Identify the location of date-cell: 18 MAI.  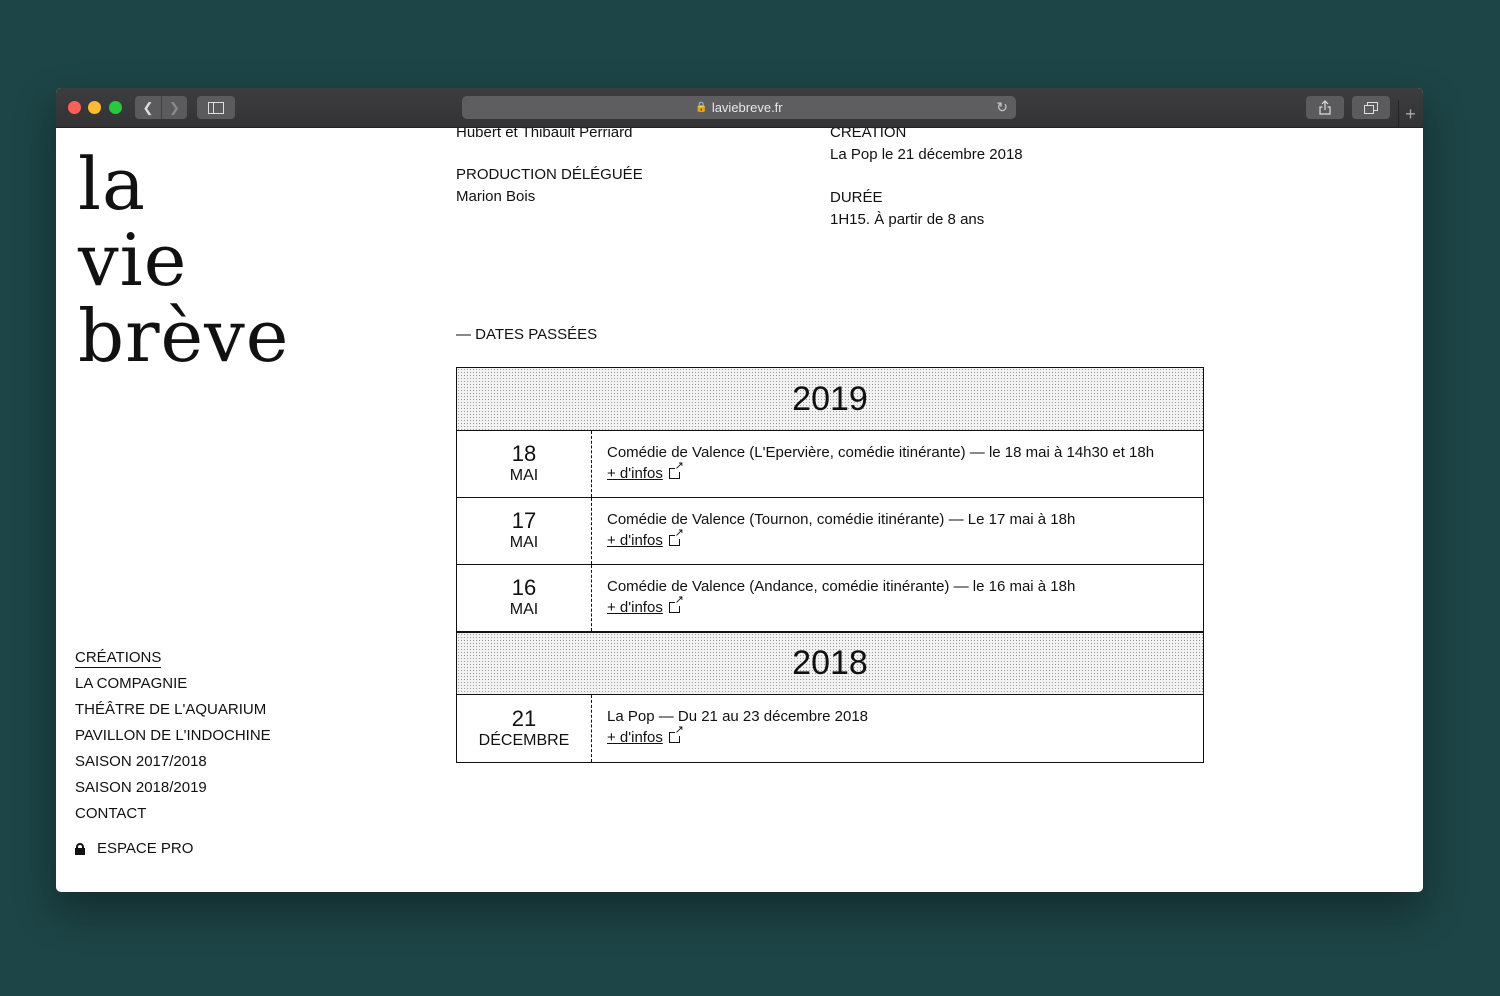
(524, 464).